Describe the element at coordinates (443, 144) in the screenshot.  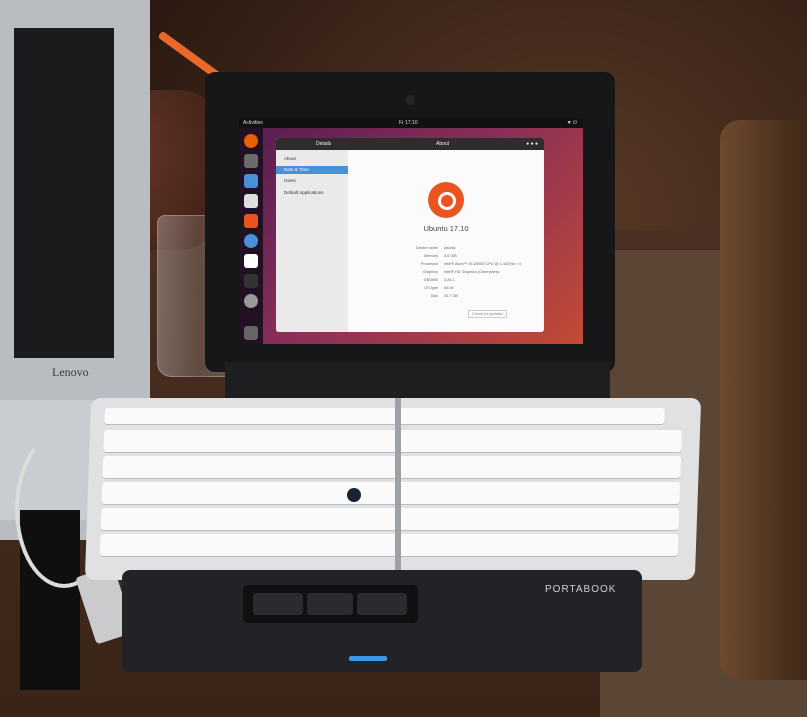
I see `about-title: About` at that location.